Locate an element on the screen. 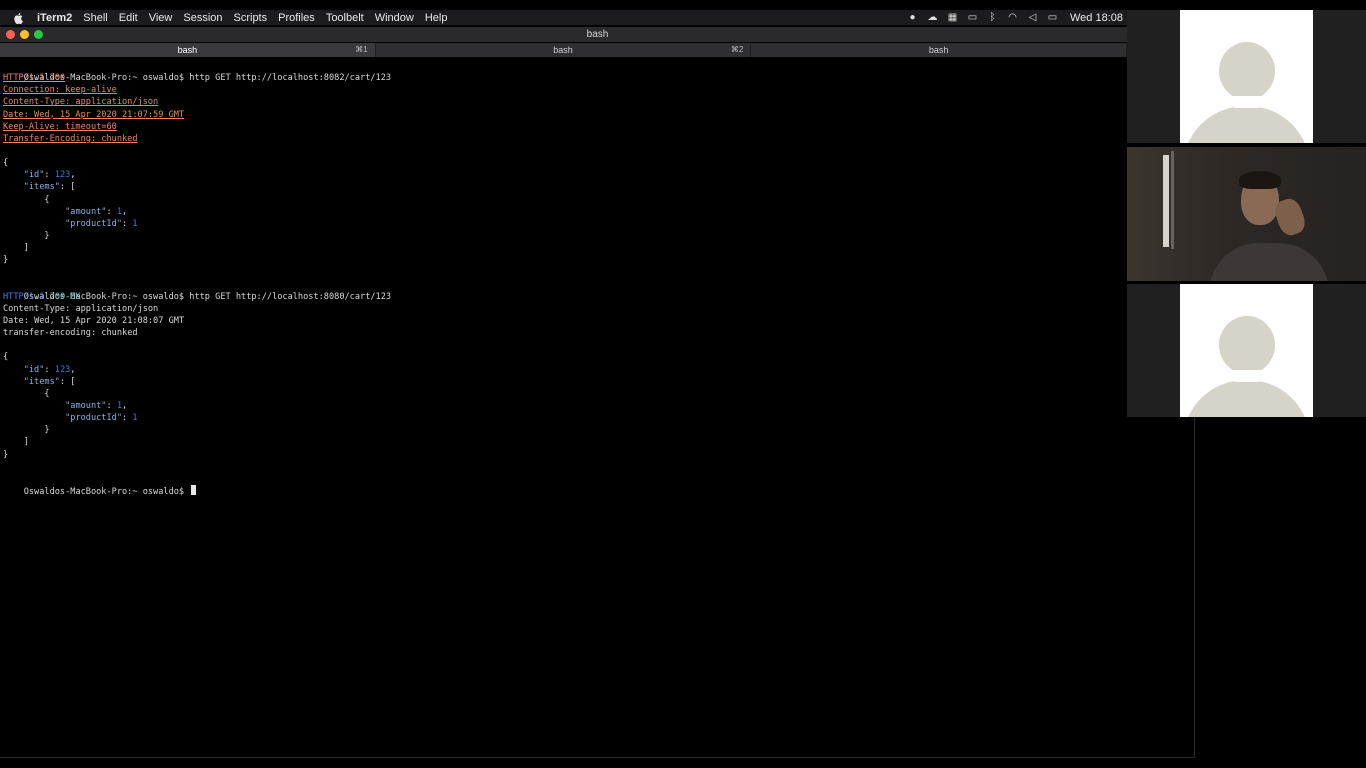  menu-window: Window is located at coordinates (394, 18).